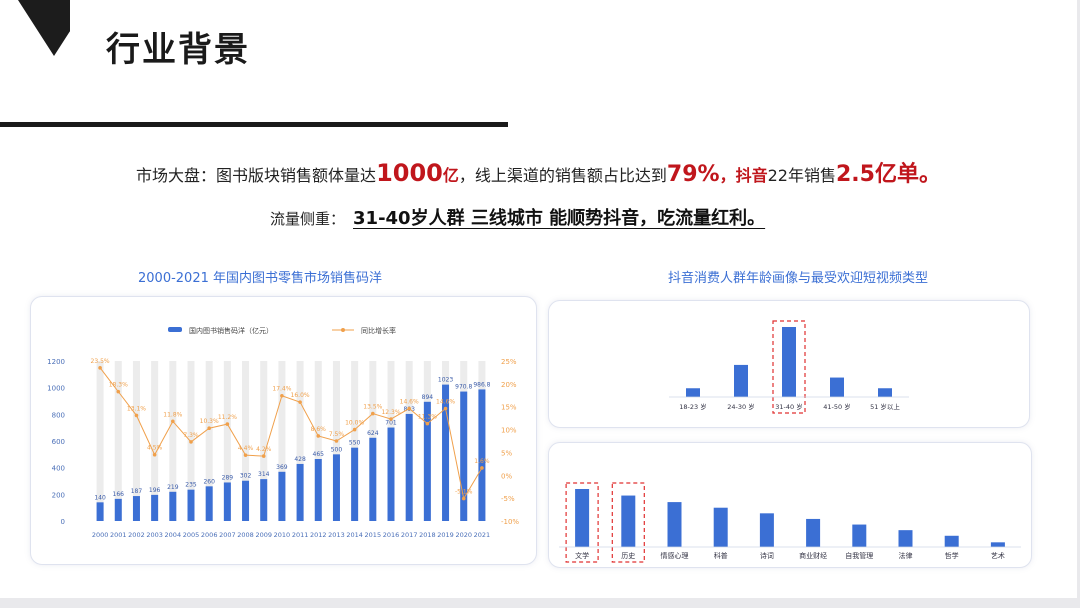 This screenshot has width=1080, height=608. Describe the element at coordinates (227, 535) in the screenshot. I see `x-tick-label: 2007` at that location.